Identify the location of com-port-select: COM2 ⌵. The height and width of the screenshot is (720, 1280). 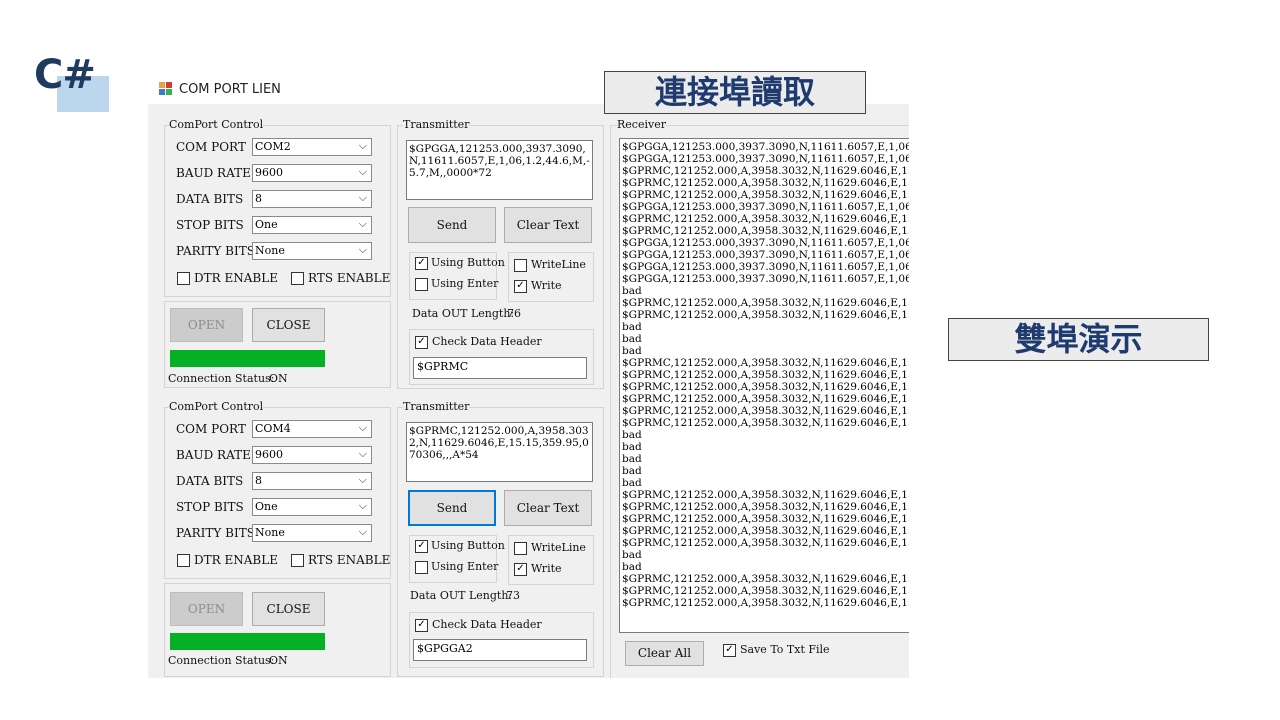
(312, 147).